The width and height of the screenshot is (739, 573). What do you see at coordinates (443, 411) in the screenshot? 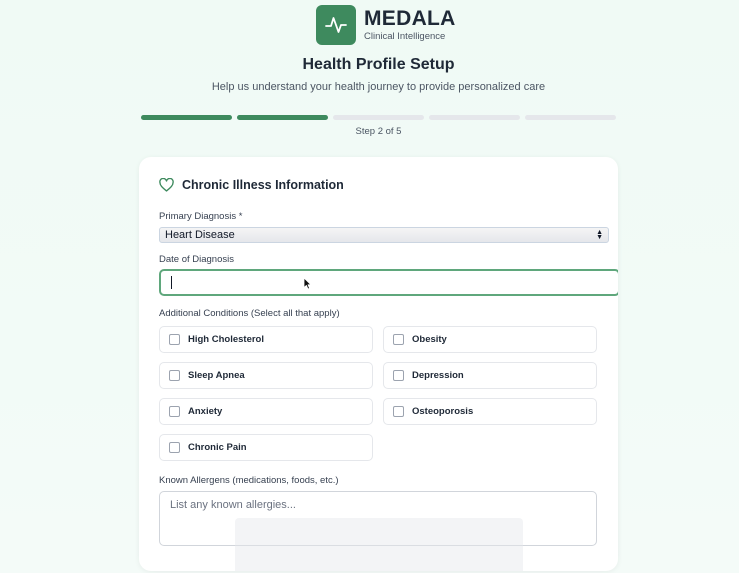
I see `condition-label: Osteoporosis` at bounding box center [443, 411].